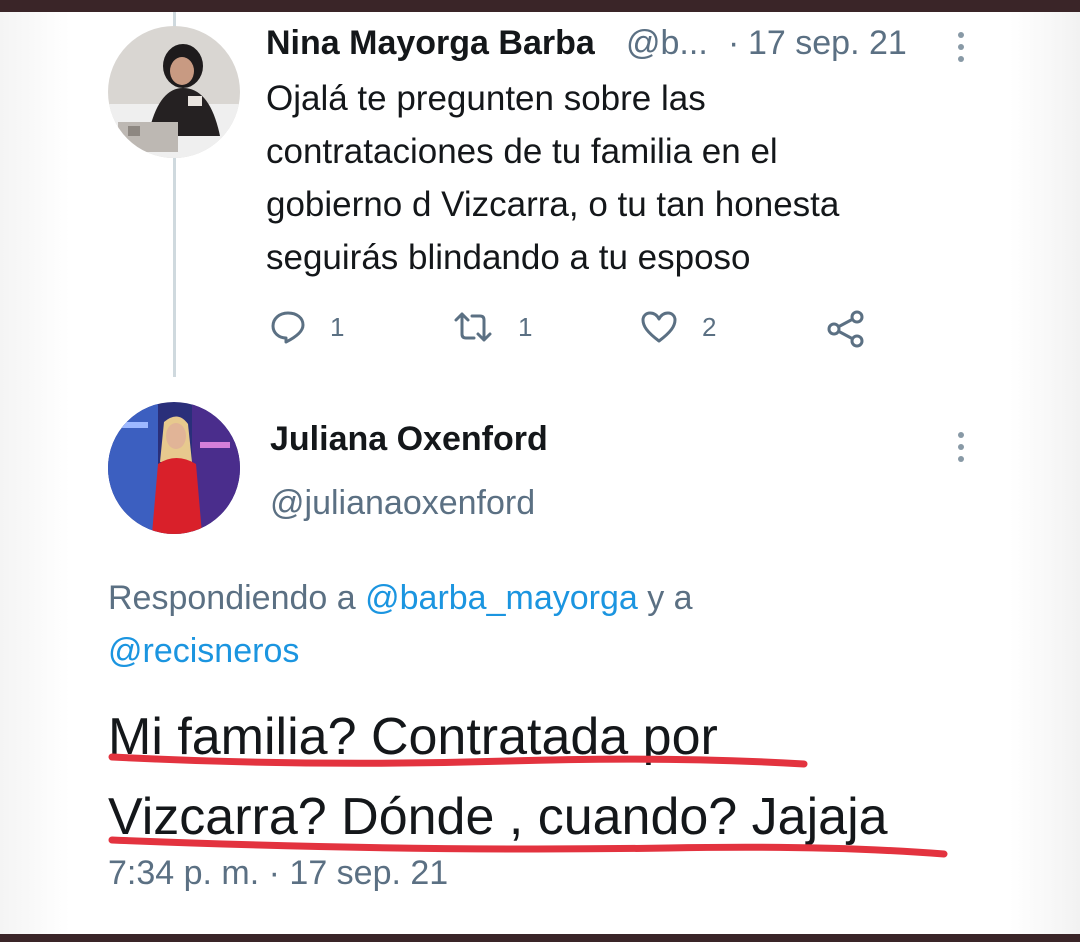 This screenshot has width=1080, height=942. Describe the element at coordinates (501, 598) in the screenshot. I see `mention-link: @barba_mayorga` at that location.